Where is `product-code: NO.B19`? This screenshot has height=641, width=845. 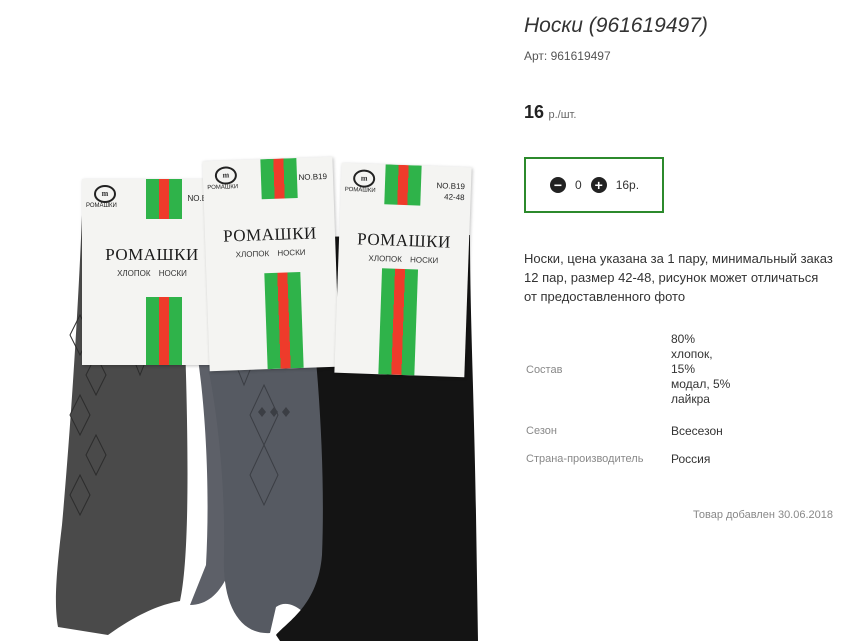
product-code: NO.B19 is located at coordinates (312, 177).